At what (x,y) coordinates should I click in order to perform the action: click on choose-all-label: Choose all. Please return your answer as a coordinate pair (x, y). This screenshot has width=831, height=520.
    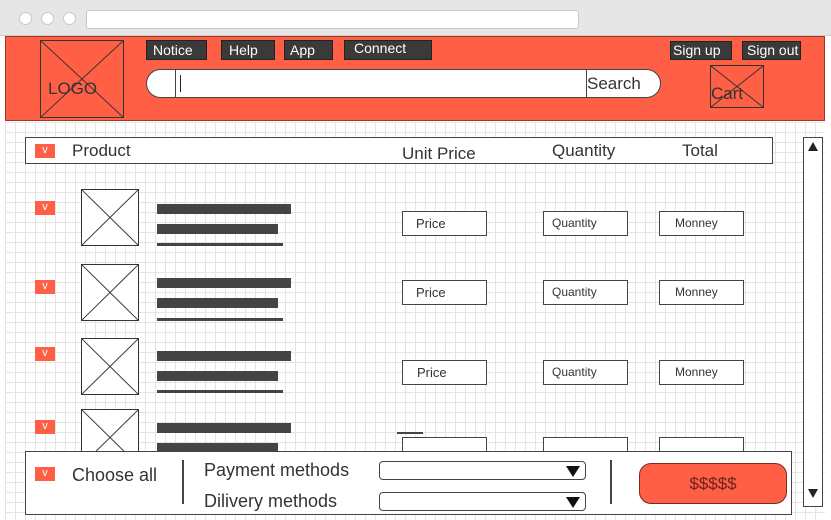
    Looking at the image, I should click on (115, 475).